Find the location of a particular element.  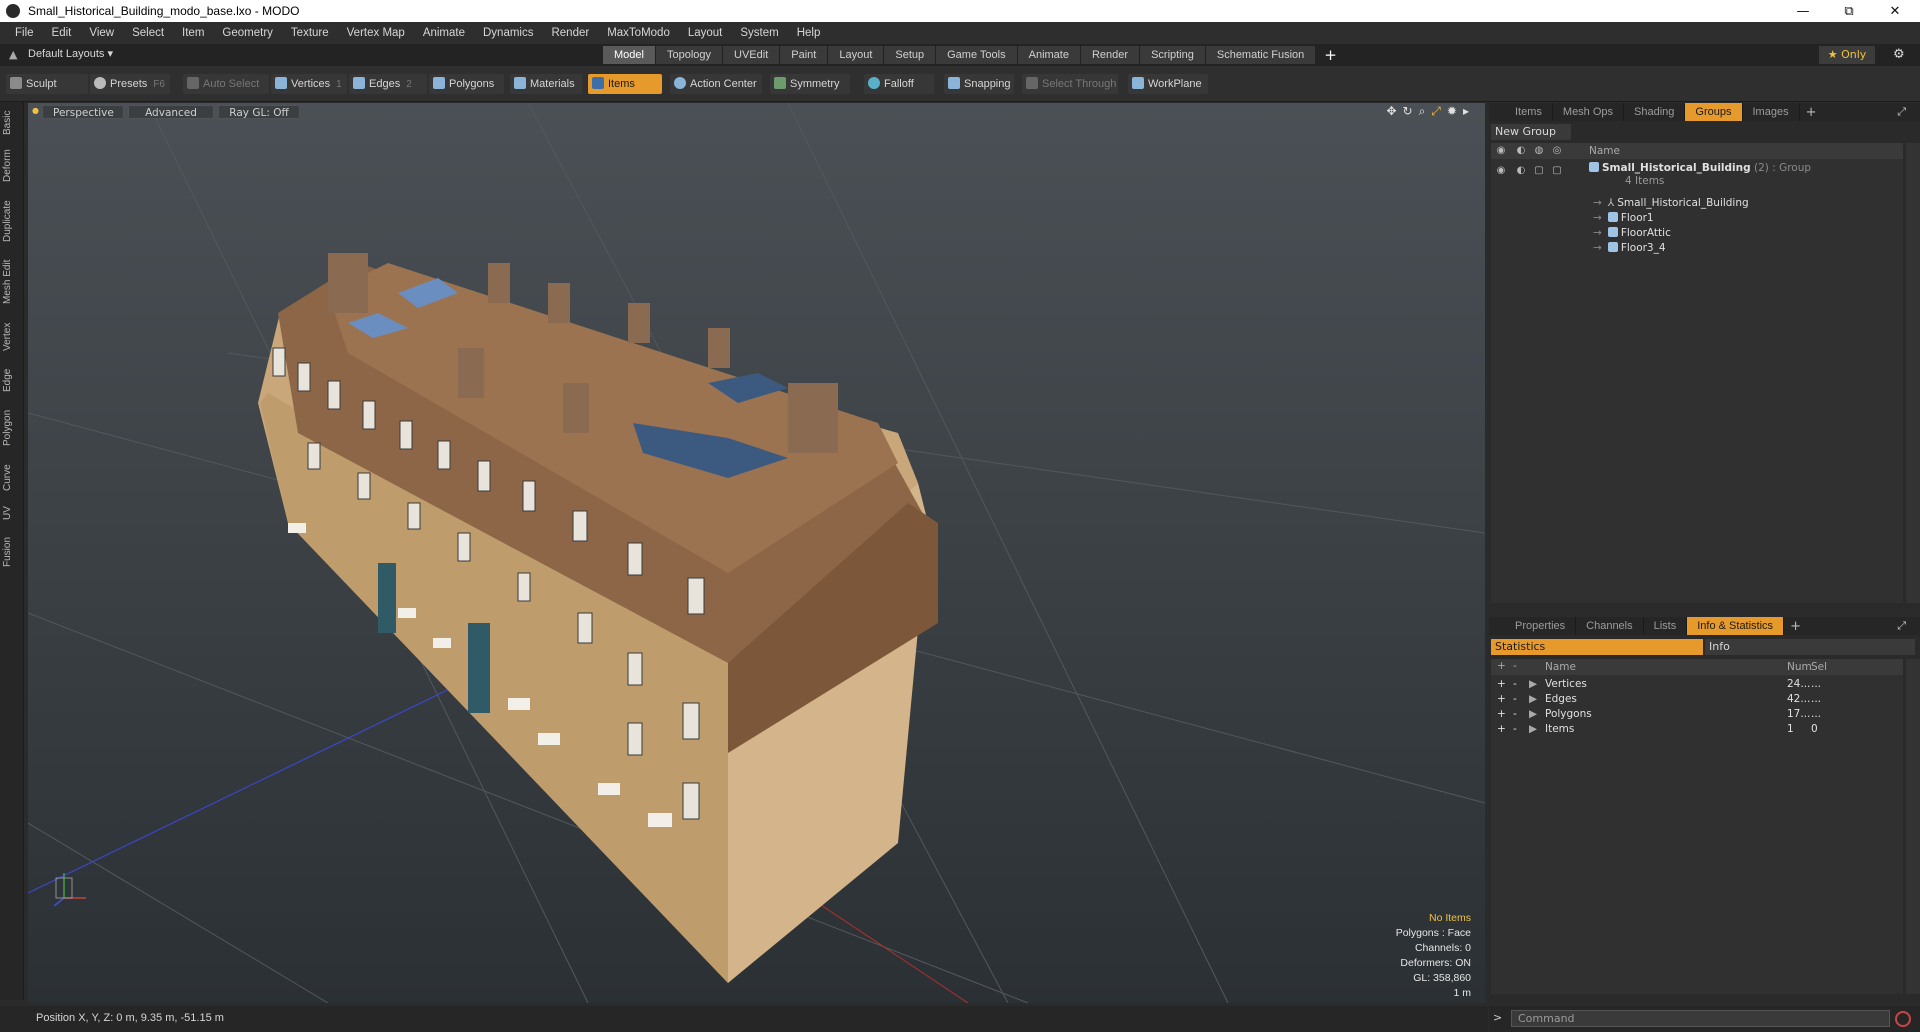

group-child-row: → Floor1 is located at coordinates (1623, 218).